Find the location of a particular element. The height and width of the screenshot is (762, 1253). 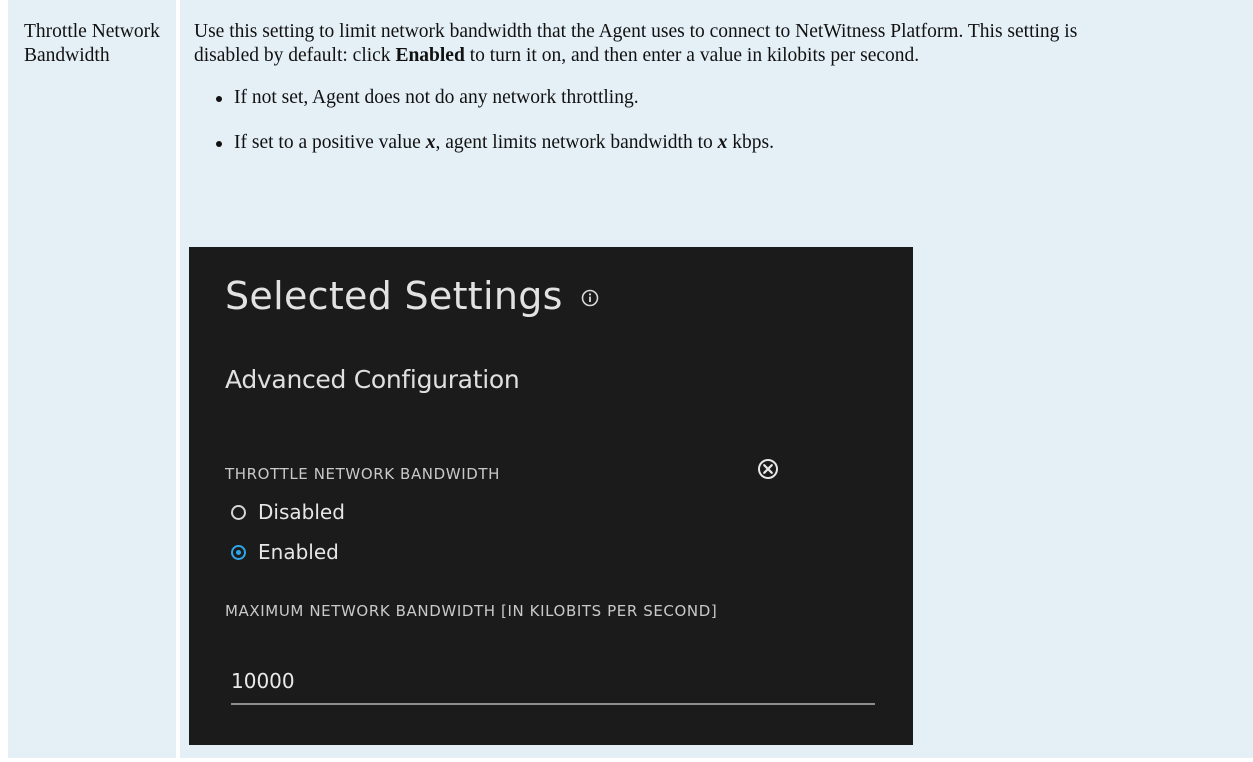

radio-checked-icon is located at coordinates (238, 552).